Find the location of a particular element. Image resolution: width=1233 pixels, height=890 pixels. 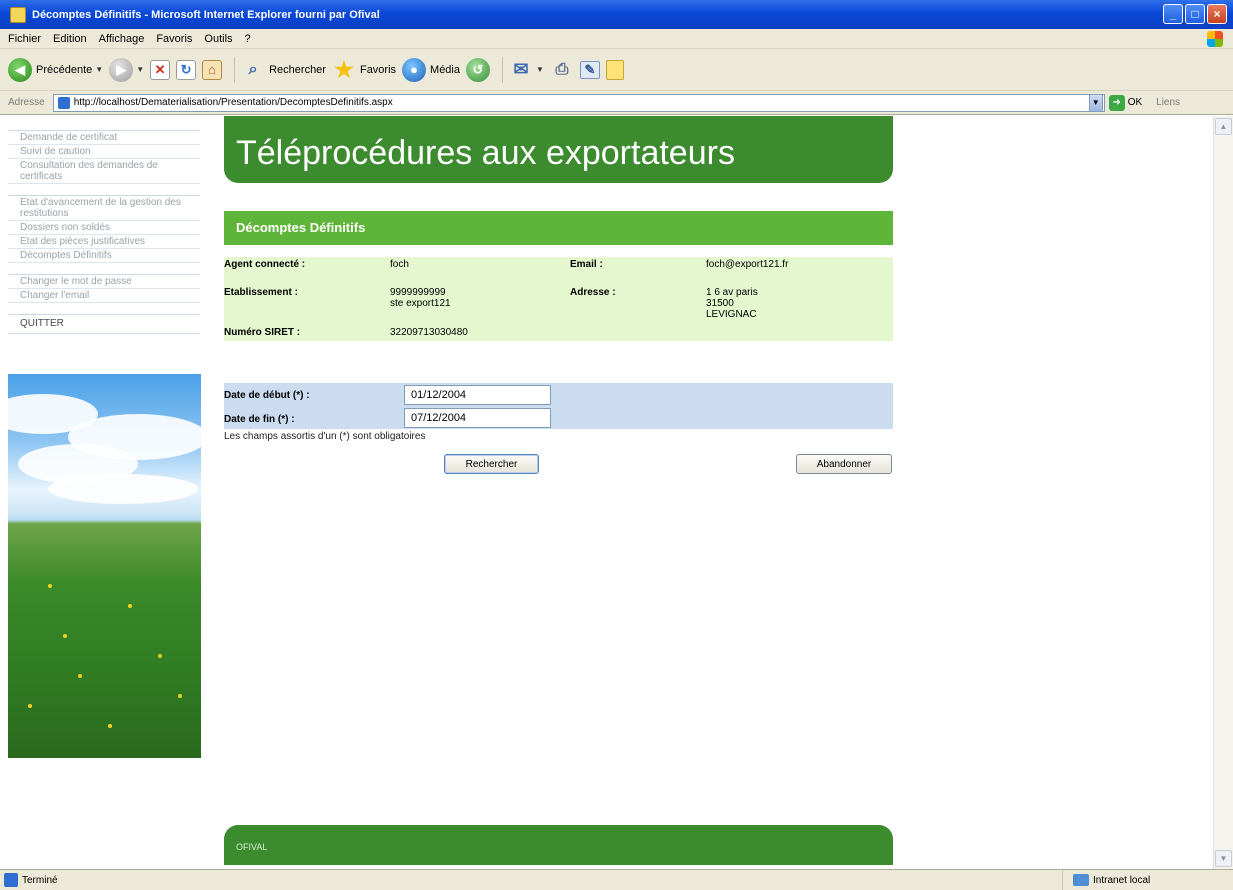

email-label: Email : is located at coordinates (586, 264).